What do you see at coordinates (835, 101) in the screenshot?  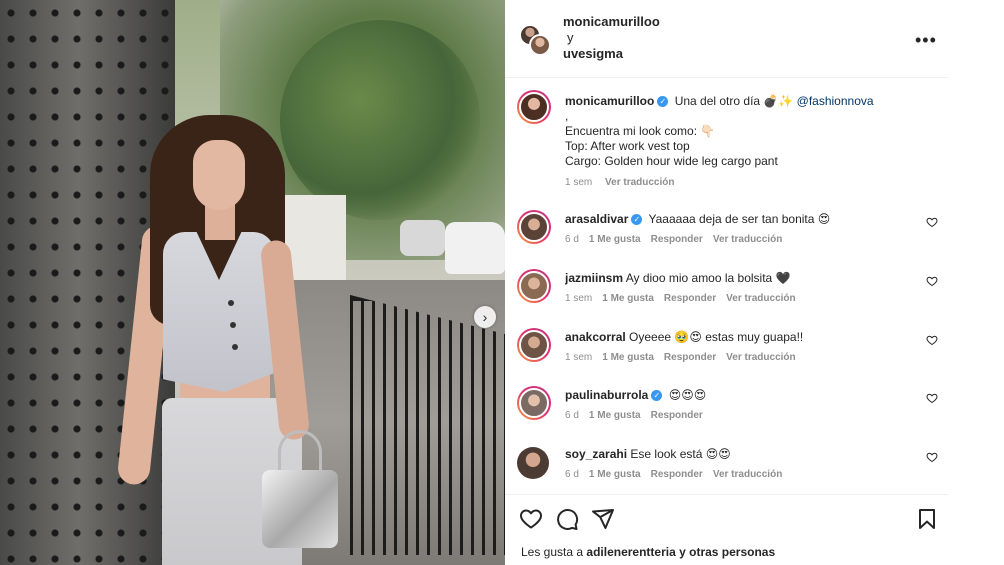 I see `caption-mention: @fashionnova` at bounding box center [835, 101].